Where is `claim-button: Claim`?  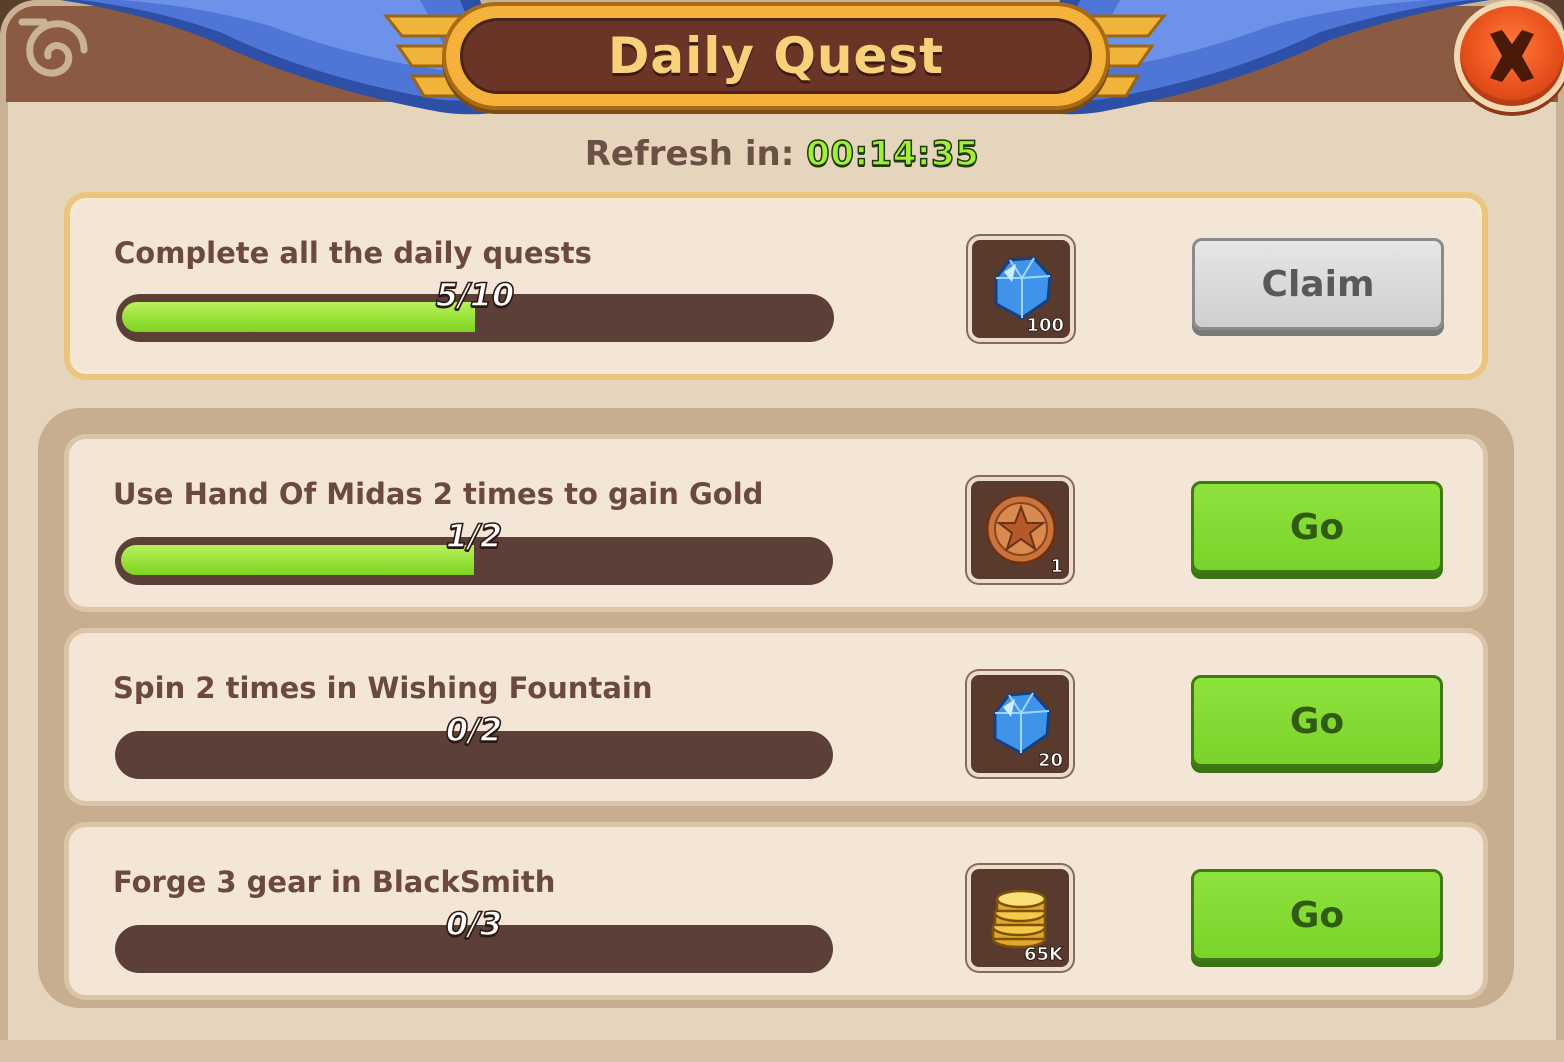
claim-button: Claim is located at coordinates (1318, 284).